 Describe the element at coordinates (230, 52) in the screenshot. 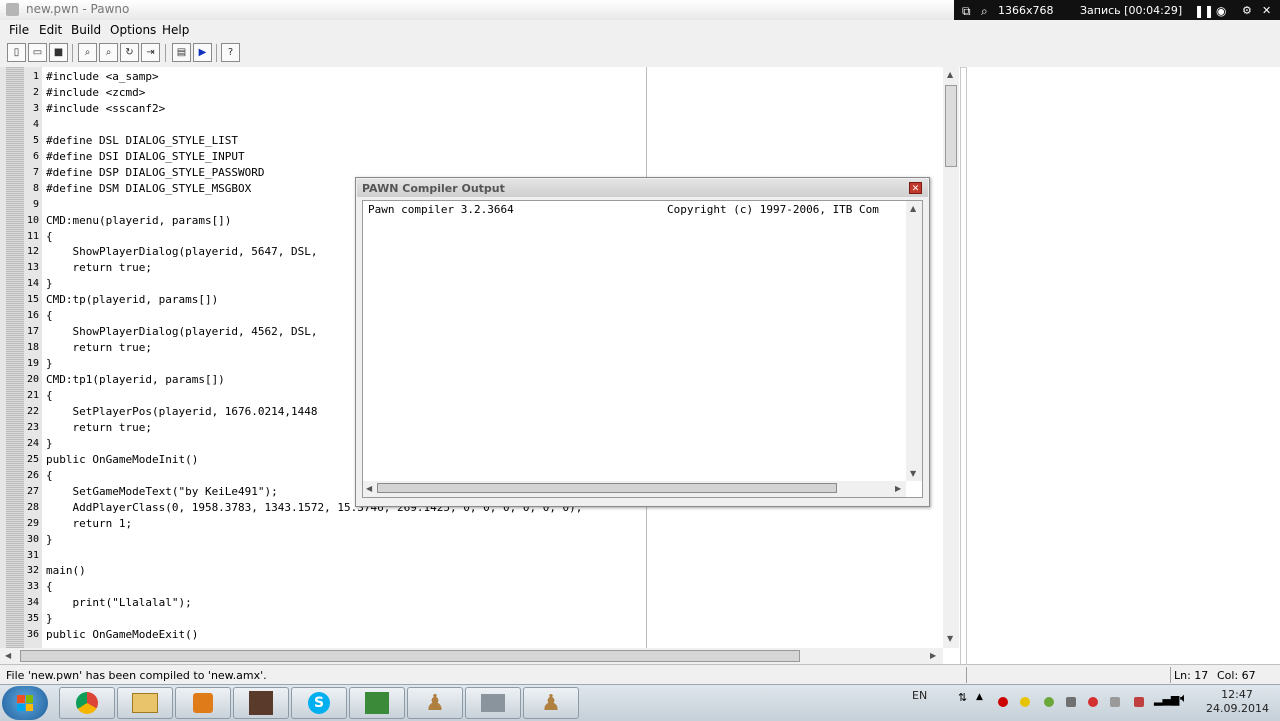

I see `help-icon: ?` at that location.